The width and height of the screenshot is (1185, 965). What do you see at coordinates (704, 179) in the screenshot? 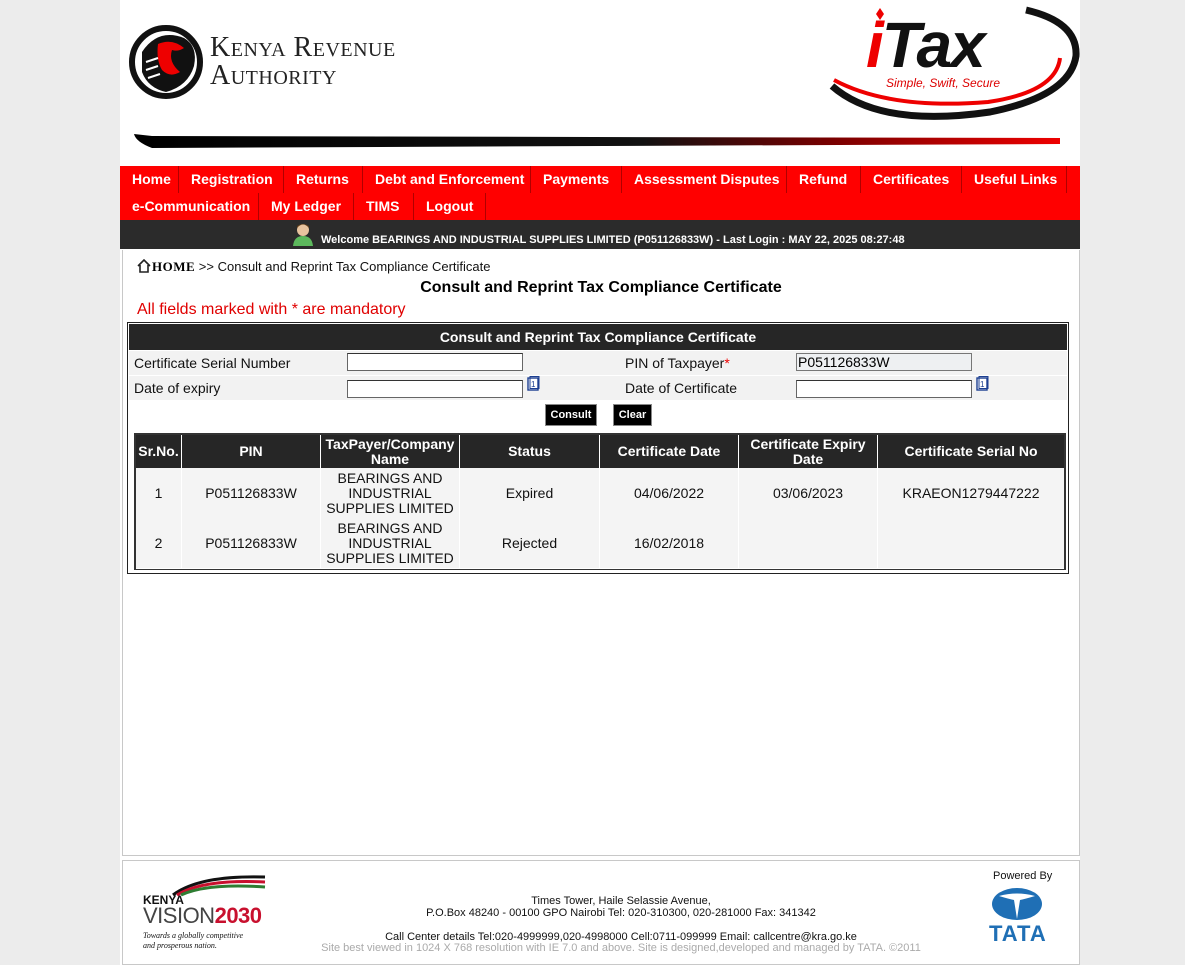
I see `nav-assessment-disputes: Assessment Disputes` at bounding box center [704, 179].